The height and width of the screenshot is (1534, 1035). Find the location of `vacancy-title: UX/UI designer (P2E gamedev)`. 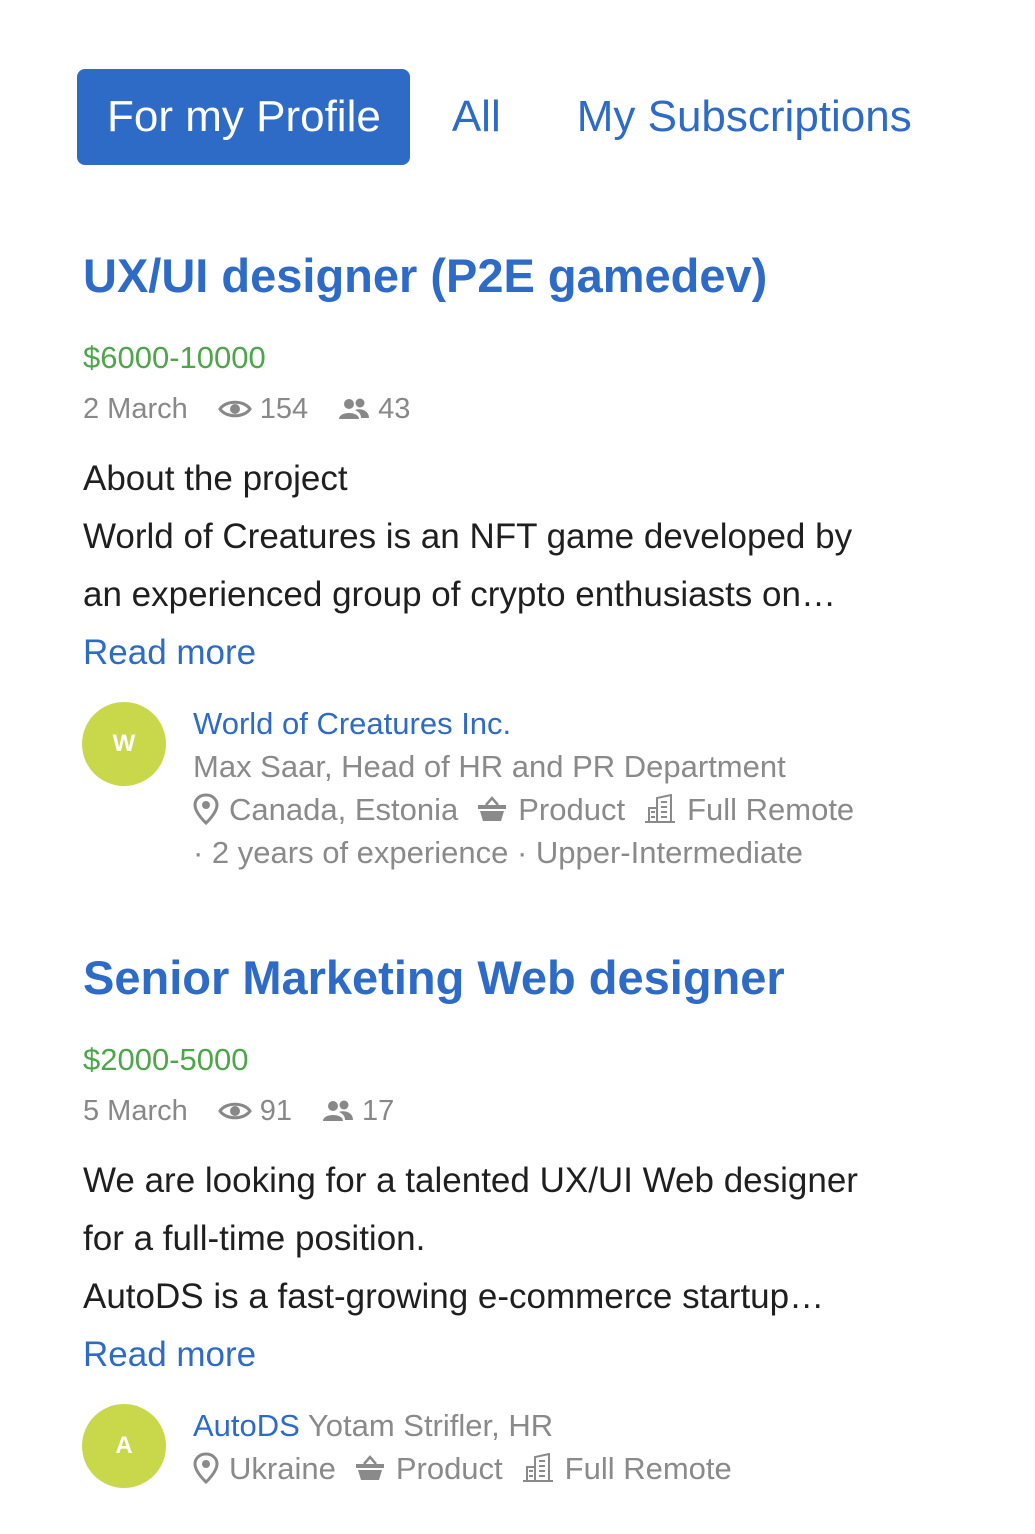

vacancy-title: UX/UI designer (P2E gamedev) is located at coordinates (523, 276).